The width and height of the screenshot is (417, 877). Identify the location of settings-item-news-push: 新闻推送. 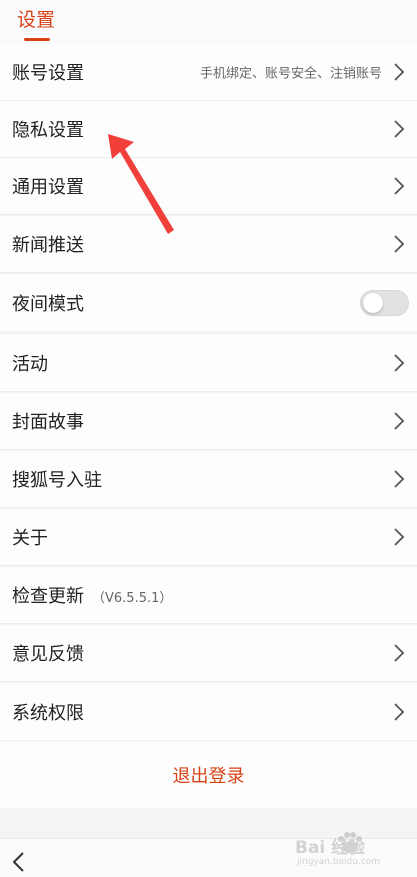
(208, 244).